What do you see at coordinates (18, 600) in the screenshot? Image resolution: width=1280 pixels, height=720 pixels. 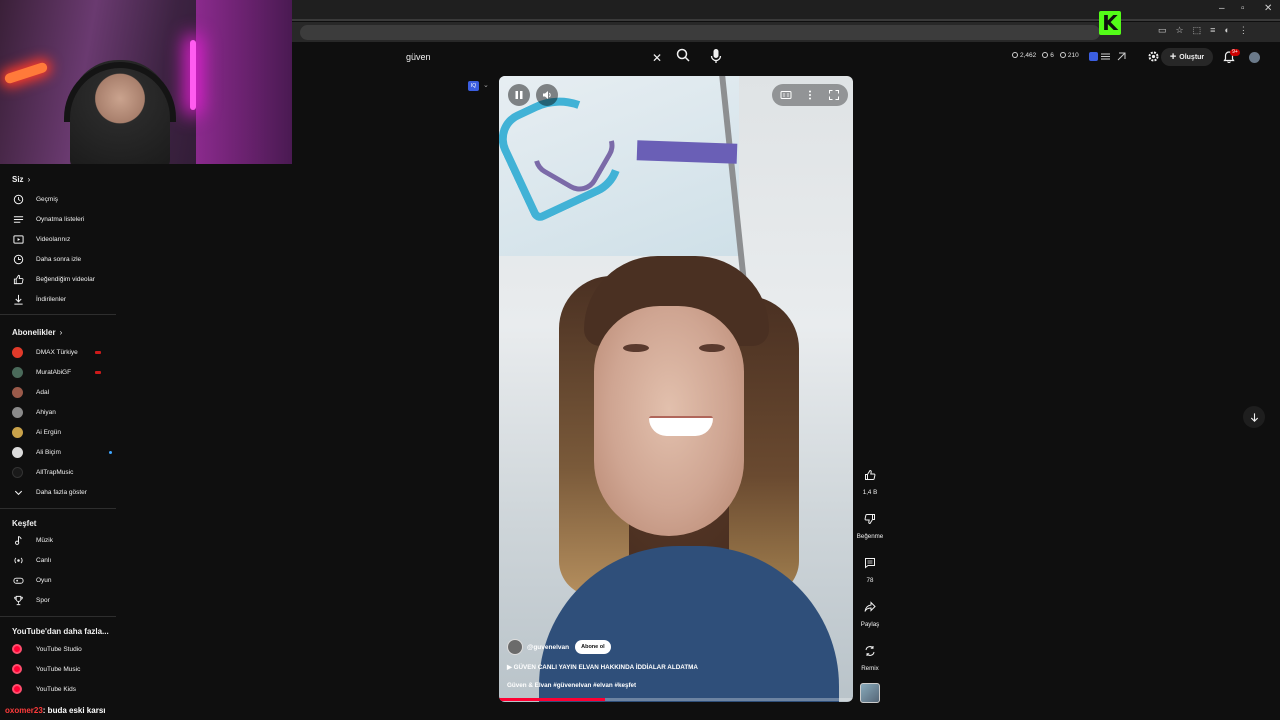 I see `trophy-icon` at bounding box center [18, 600].